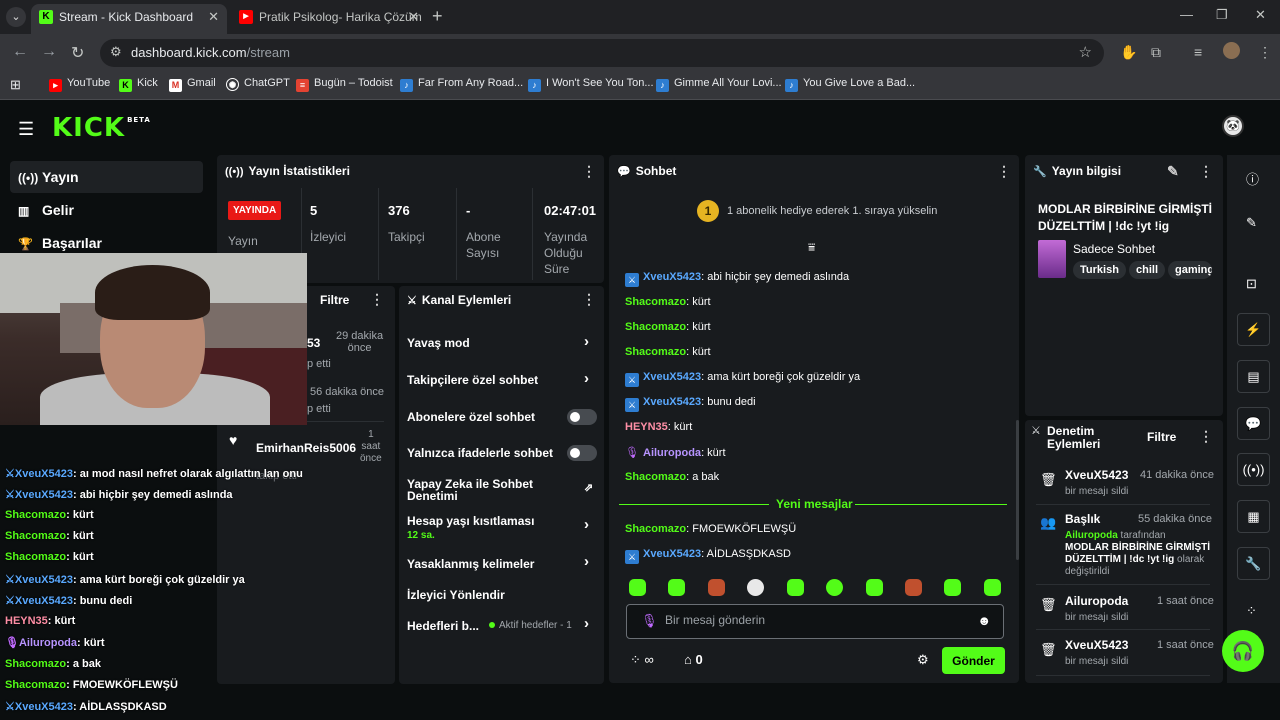 Image resolution: width=1280 pixels, height=720 pixels. I want to click on forward-icon: →, so click(49, 52).